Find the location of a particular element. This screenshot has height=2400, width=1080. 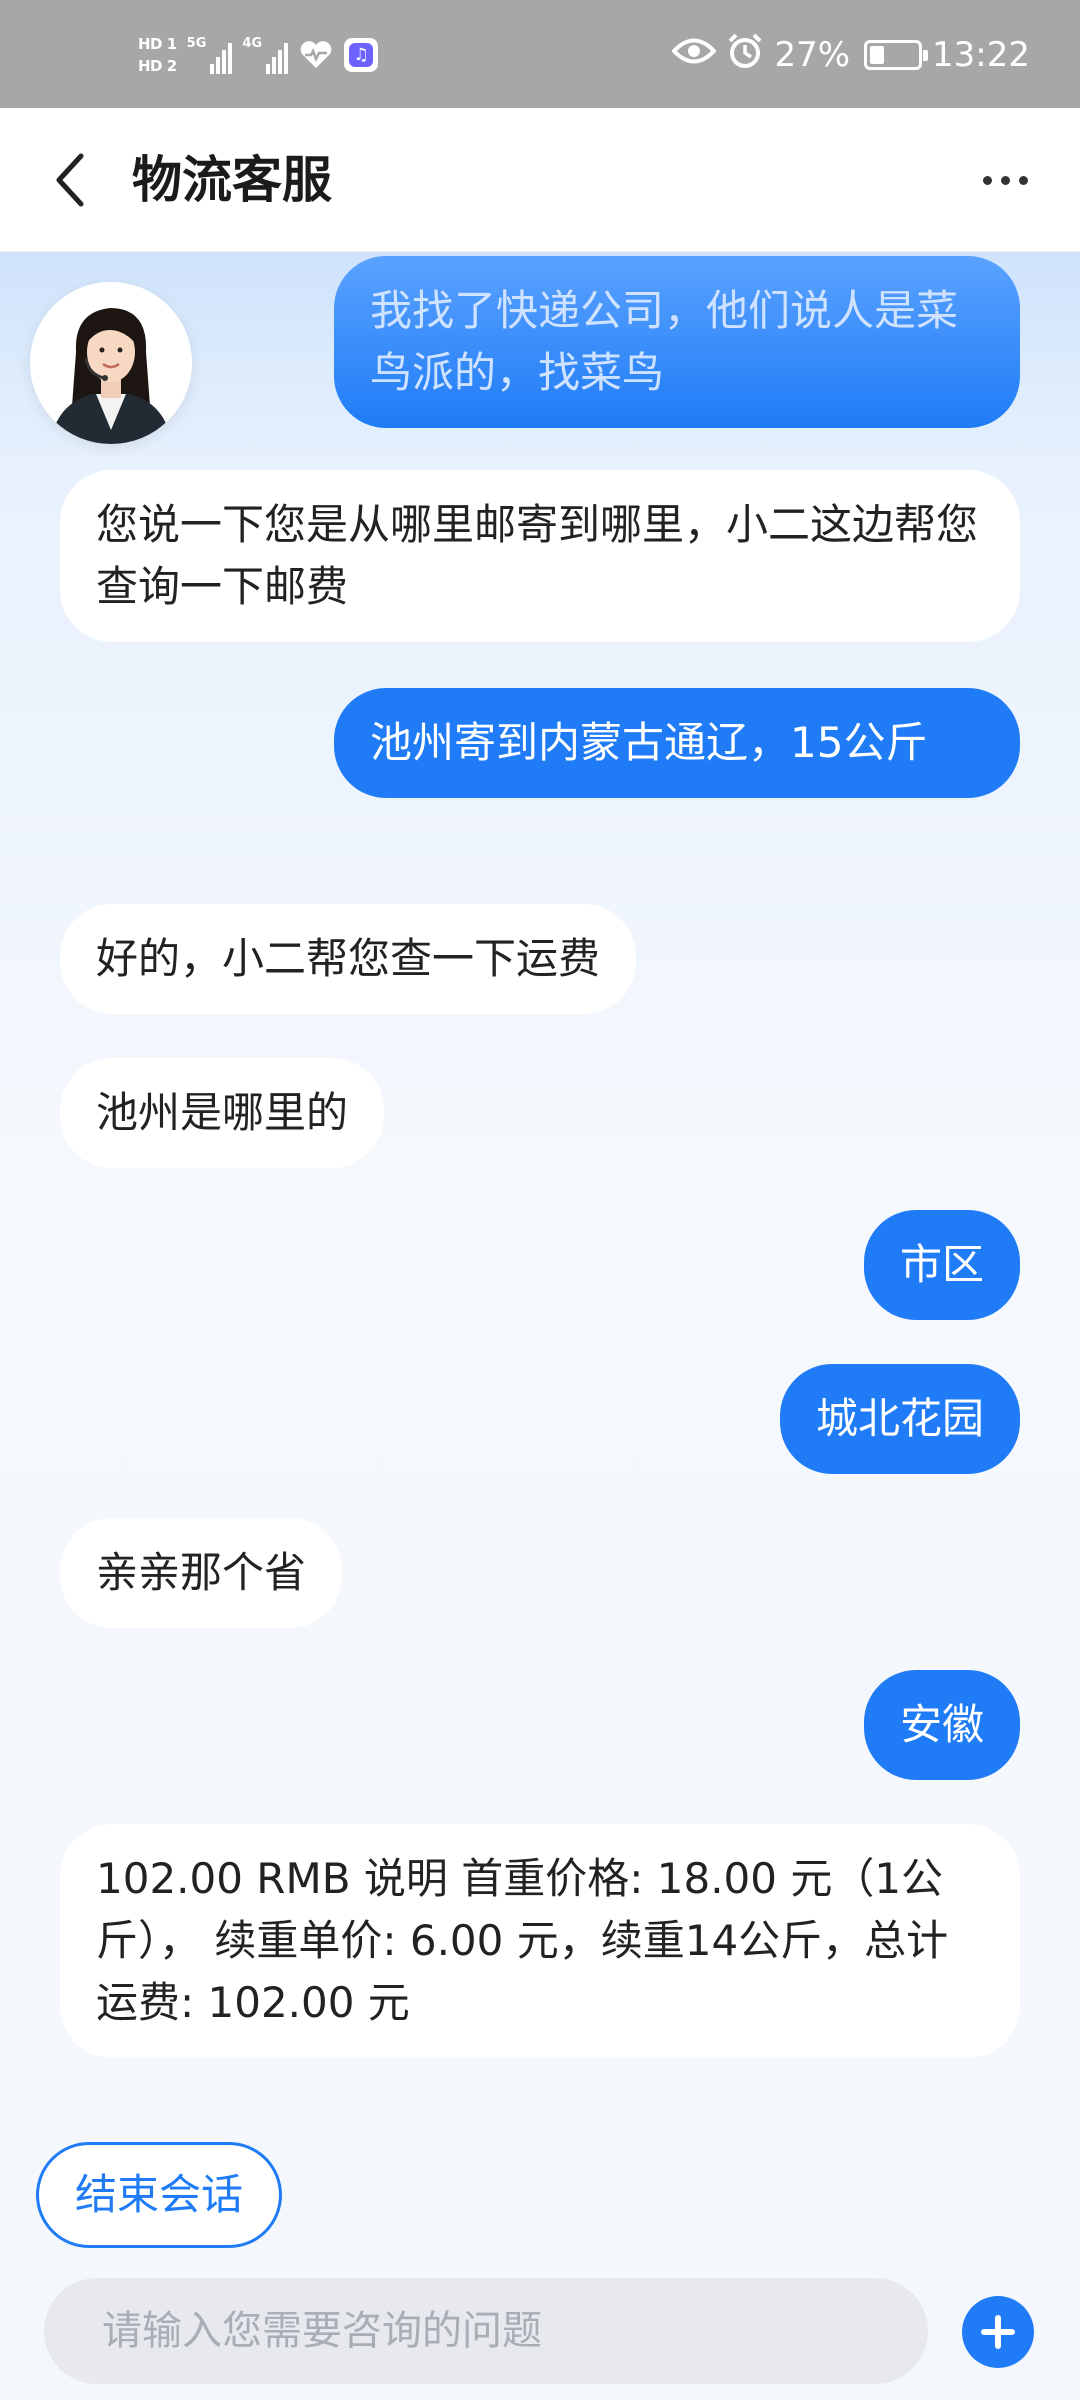

composer-area: 结束会话 is located at coordinates (540, 2271).